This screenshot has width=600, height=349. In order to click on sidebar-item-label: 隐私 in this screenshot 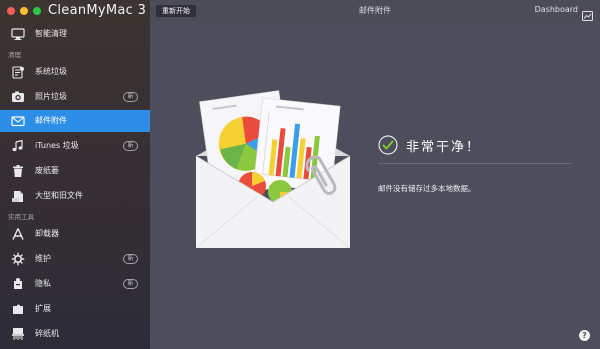, I will do `click(43, 283)`.